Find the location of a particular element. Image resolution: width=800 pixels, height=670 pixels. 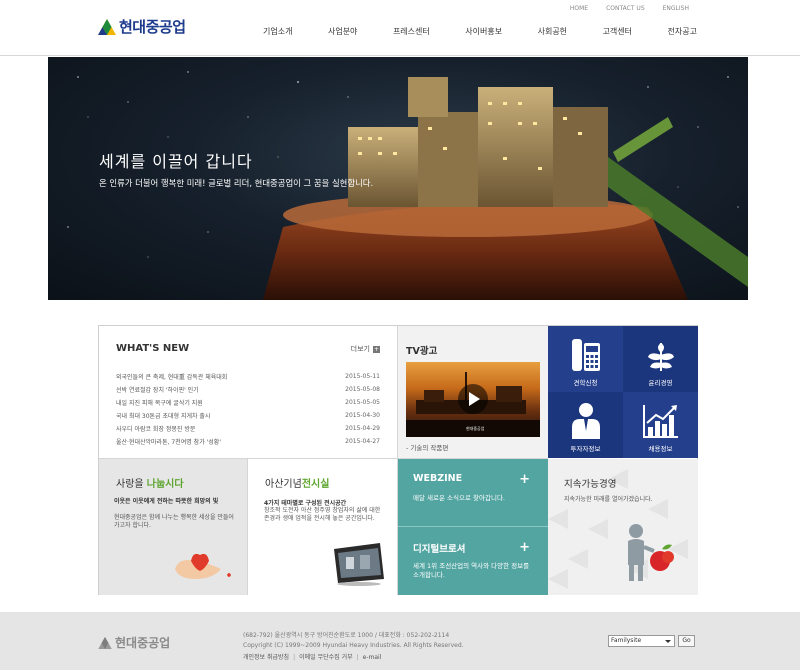

asan-title-highlight: 전시실 is located at coordinates (315, 484).